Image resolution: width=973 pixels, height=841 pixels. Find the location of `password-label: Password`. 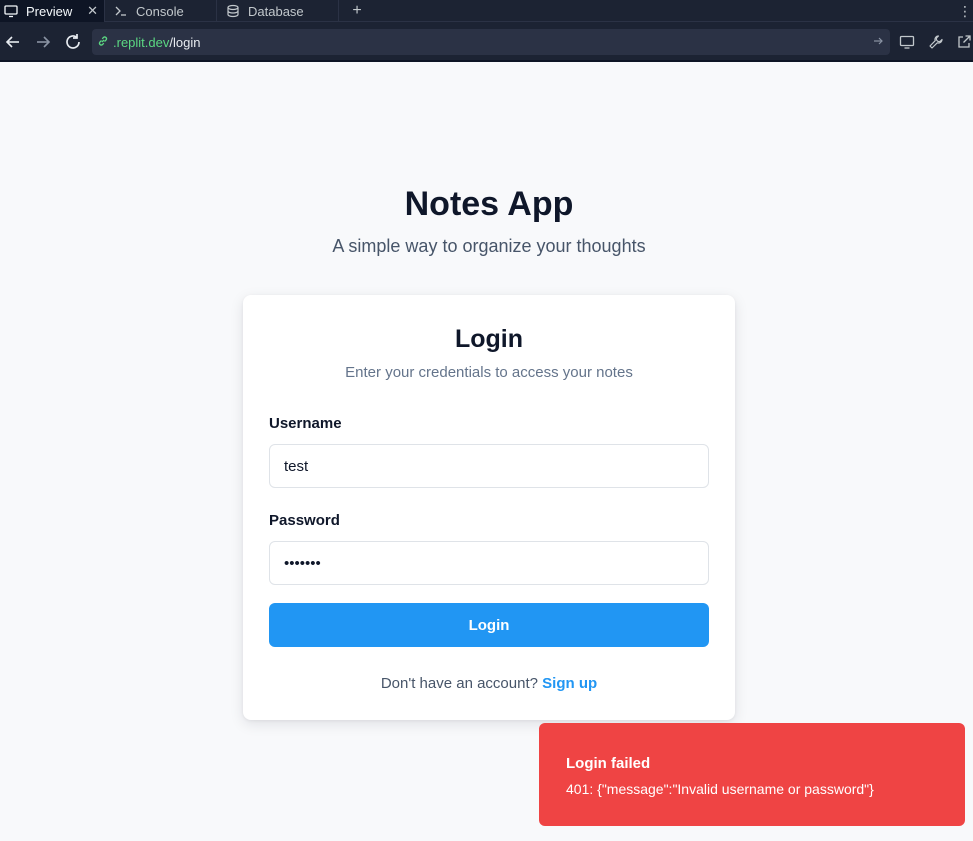

password-label: Password is located at coordinates (304, 520).